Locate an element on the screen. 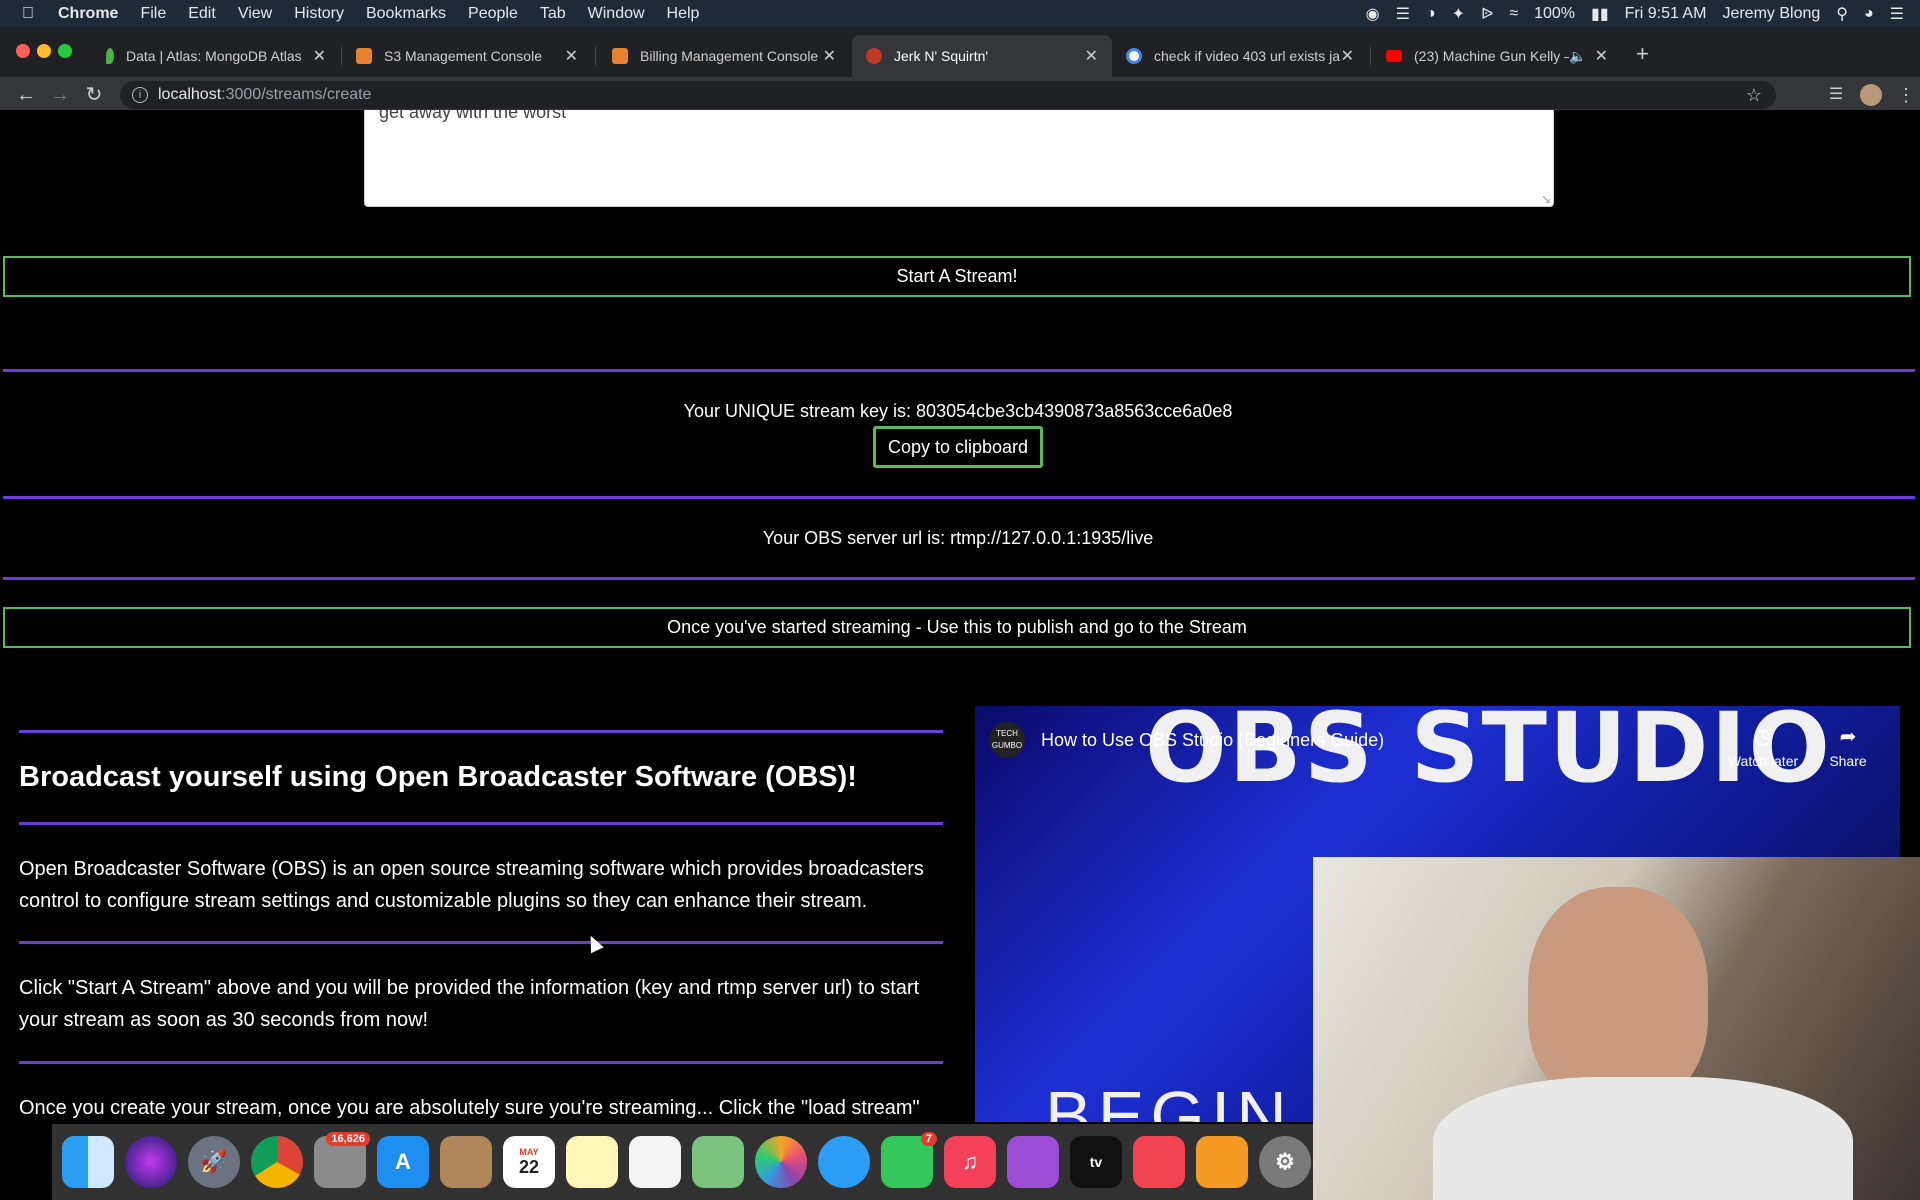 This screenshot has height=1200, width=1920. menu-bookmarks: Bookmarks is located at coordinates (406, 14).